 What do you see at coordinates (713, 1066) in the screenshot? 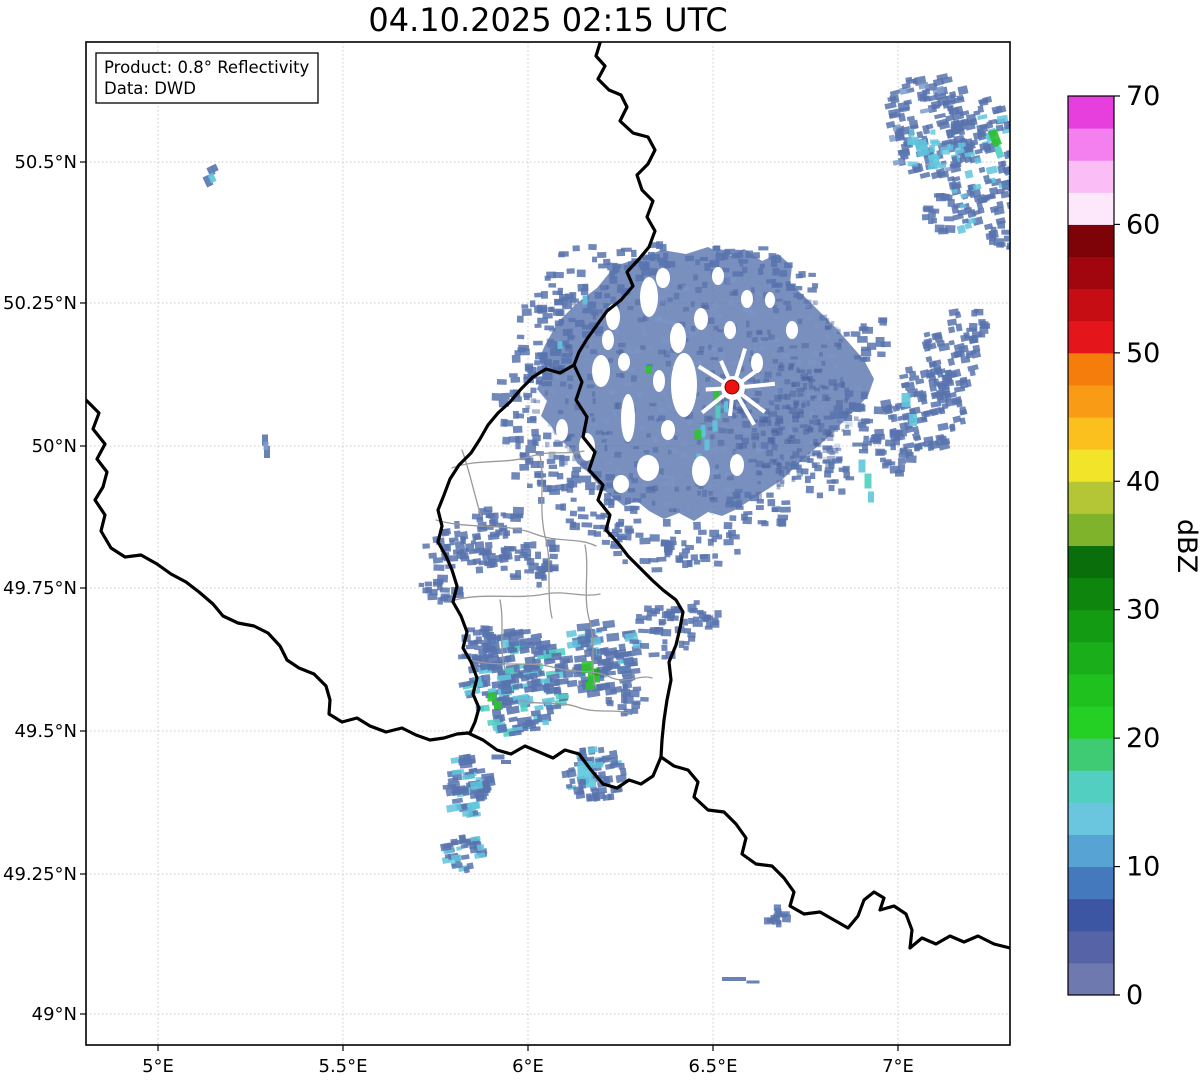
I see `x-tick-label: 6.5°E` at bounding box center [713, 1066].